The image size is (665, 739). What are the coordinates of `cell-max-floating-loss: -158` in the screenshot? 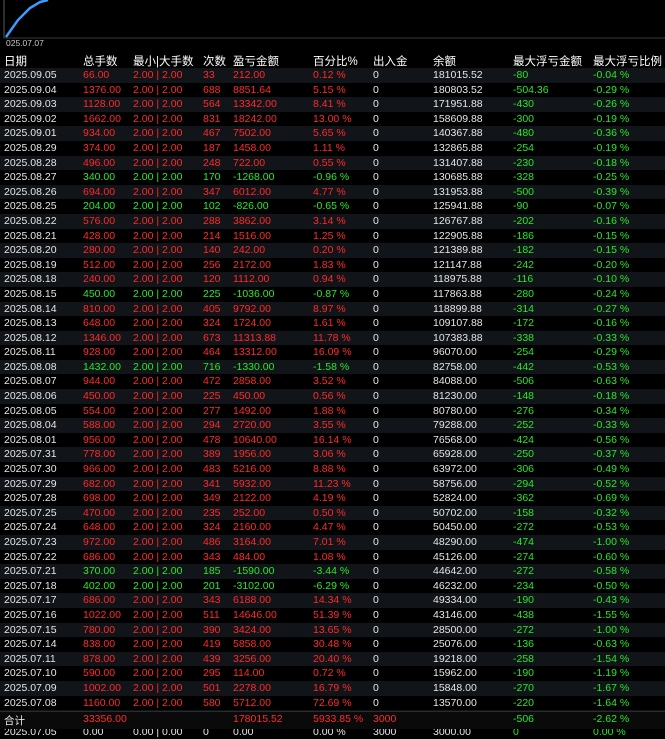 It's located at (524, 512).